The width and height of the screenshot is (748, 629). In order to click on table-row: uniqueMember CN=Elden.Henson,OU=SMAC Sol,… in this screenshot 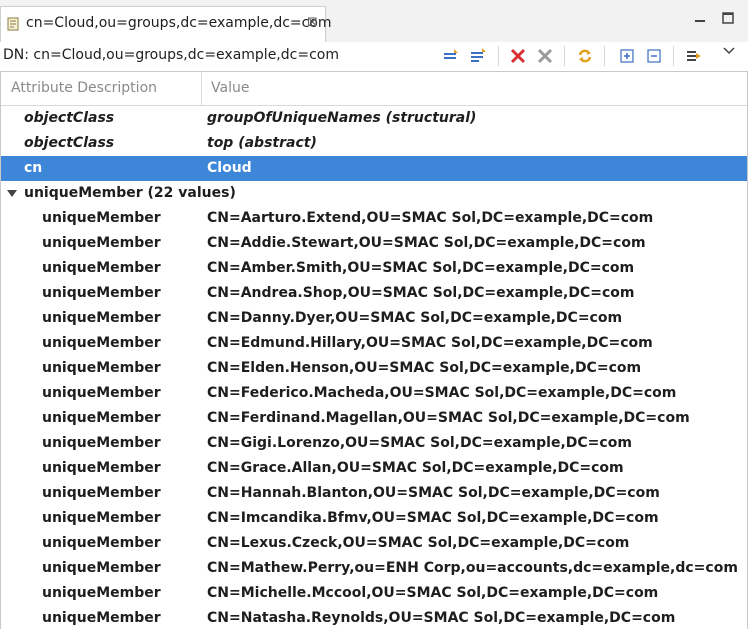, I will do `click(374, 368)`.